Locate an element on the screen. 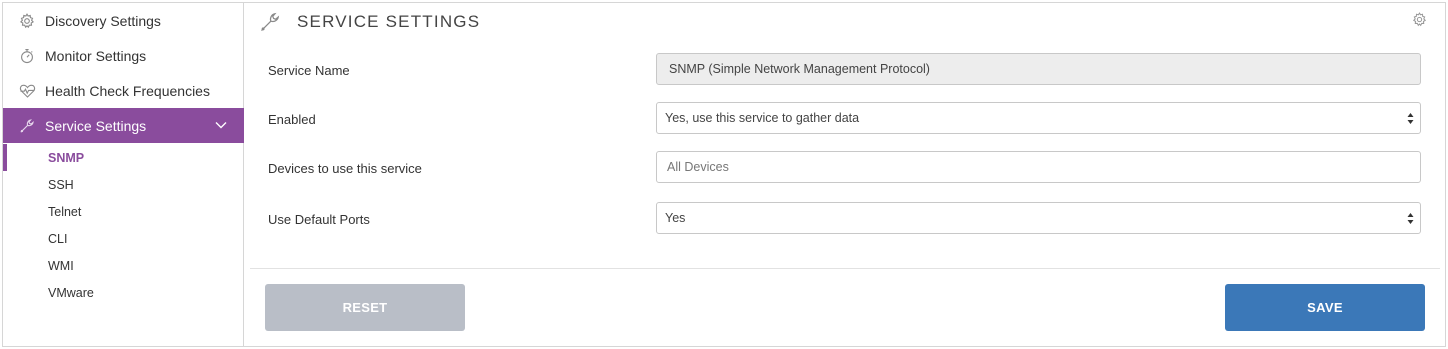 The width and height of the screenshot is (1448, 349). enabled-value: Yes, use this service to gather data is located at coordinates (762, 118).